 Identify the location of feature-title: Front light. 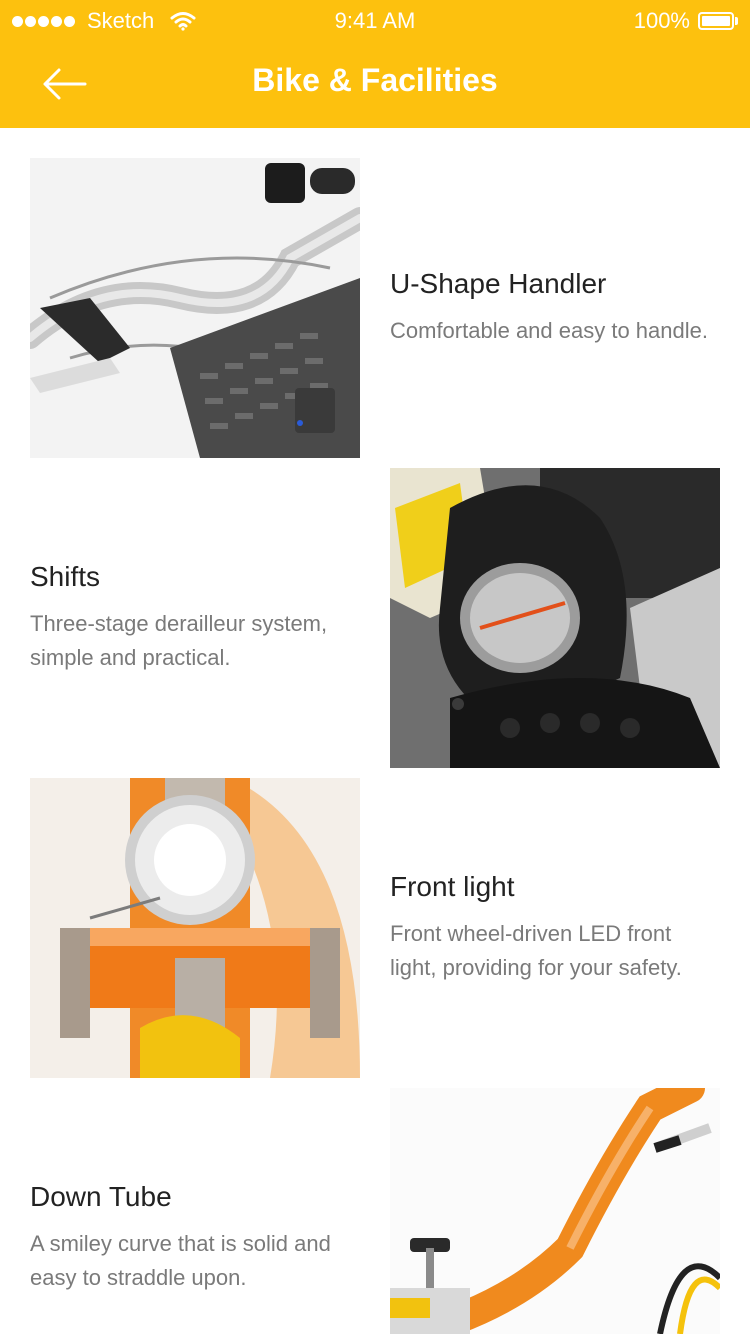
(452, 886).